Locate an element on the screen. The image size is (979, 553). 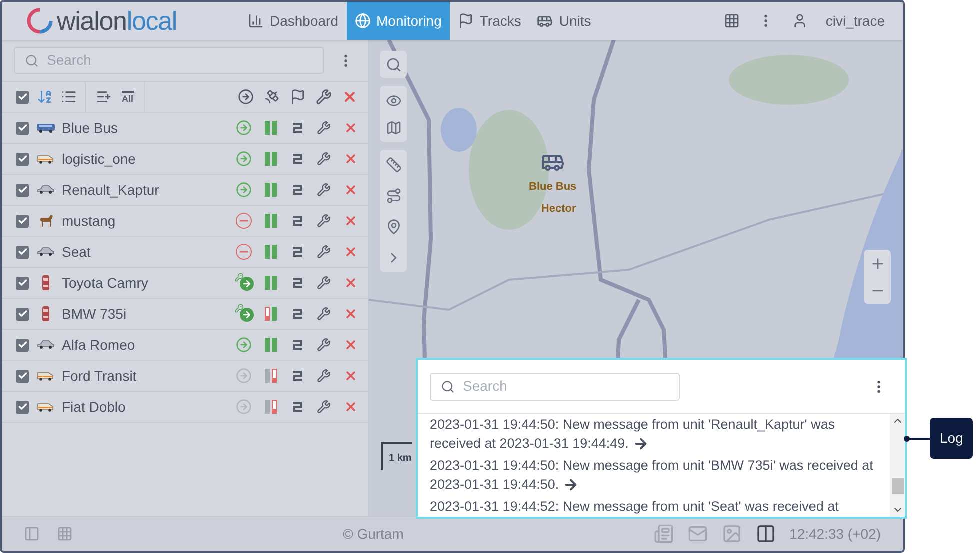
unit-name: Blue Bus is located at coordinates (91, 128).